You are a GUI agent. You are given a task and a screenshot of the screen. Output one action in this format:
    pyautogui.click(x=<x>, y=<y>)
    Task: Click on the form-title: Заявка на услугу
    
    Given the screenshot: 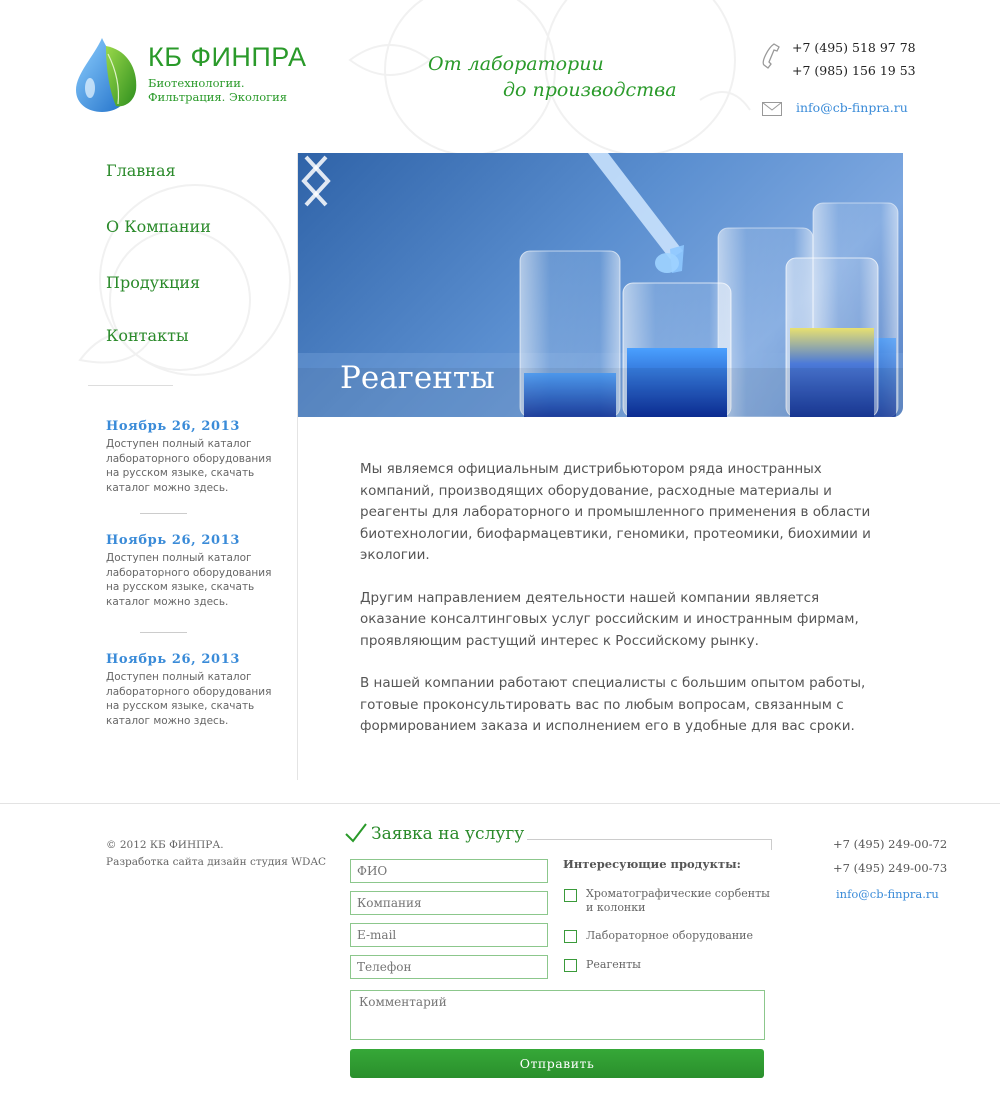 What is the action you would take?
    pyautogui.click(x=448, y=834)
    